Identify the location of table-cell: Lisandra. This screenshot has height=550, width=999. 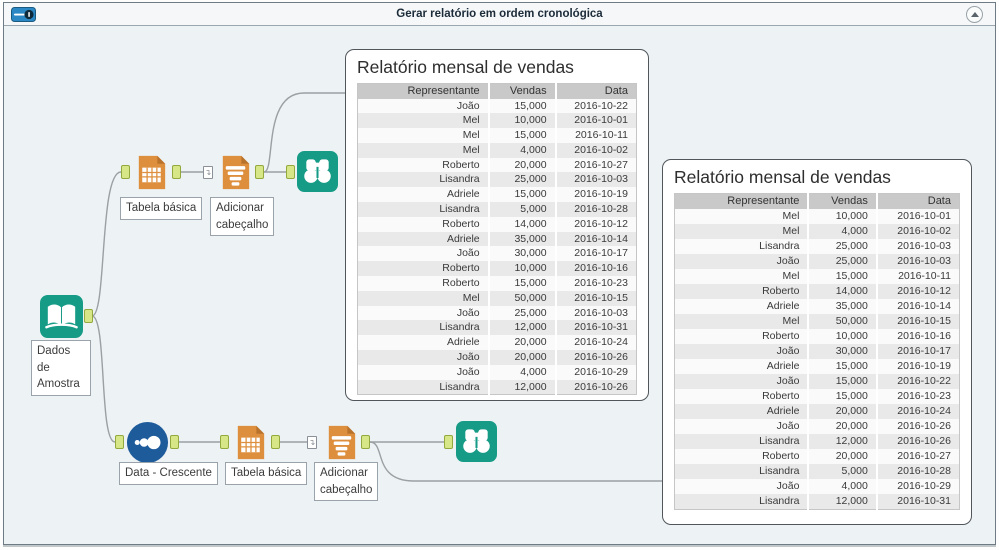
(742, 471).